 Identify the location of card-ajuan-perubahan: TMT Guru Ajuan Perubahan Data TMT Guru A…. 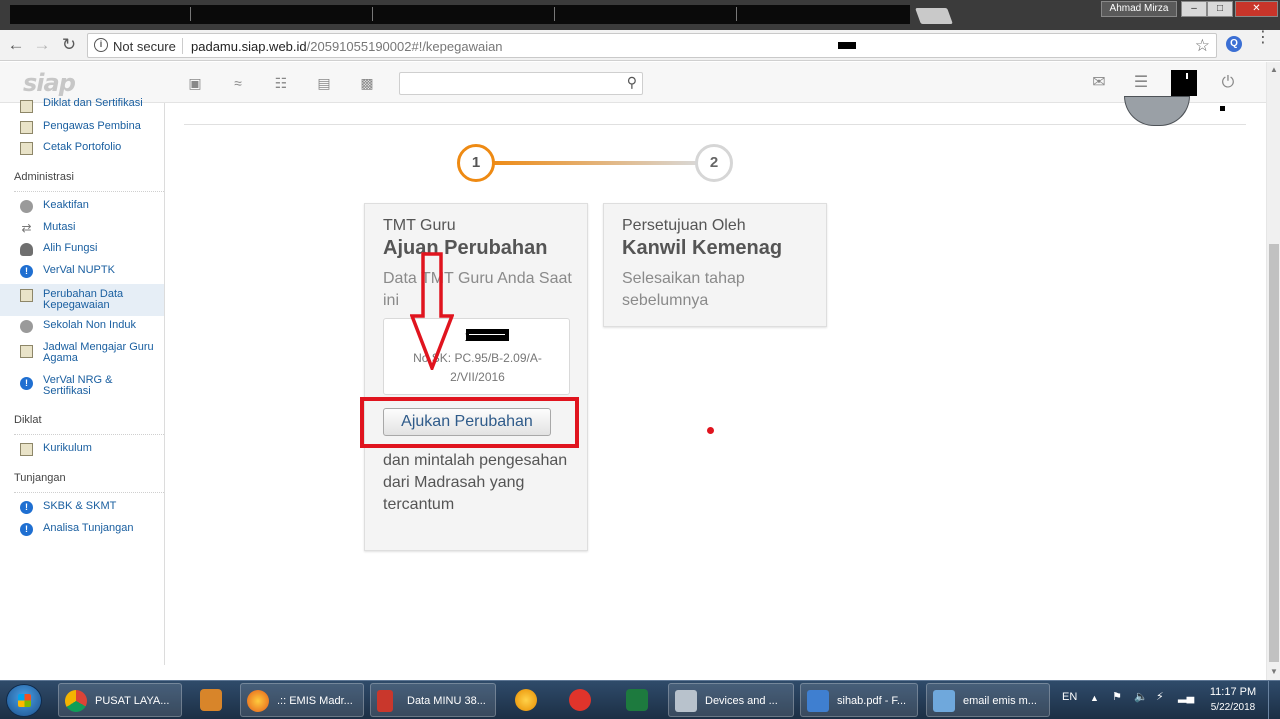
(476, 377).